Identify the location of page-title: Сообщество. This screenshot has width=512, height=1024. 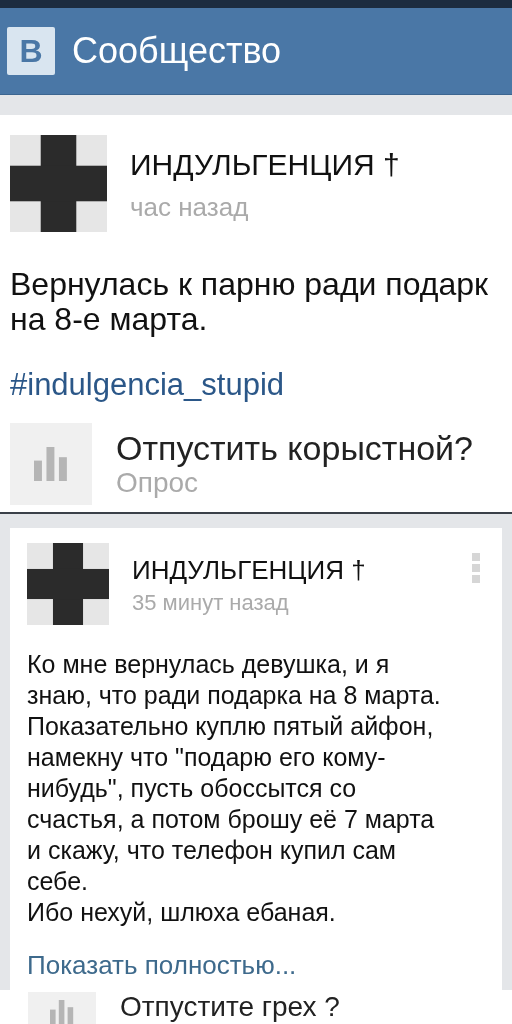
(177, 51).